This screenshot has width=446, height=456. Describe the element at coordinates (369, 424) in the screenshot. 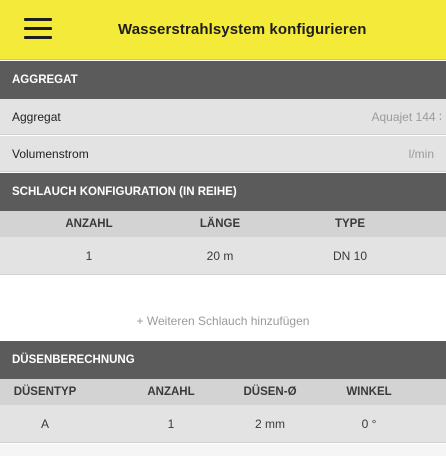

I see `duesen-winkel-cell: 0 °` at that location.